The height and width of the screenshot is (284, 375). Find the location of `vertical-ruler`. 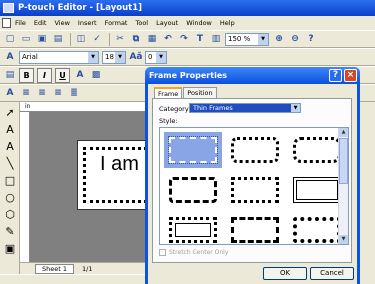

vertical-ruler is located at coordinates (25, 187).